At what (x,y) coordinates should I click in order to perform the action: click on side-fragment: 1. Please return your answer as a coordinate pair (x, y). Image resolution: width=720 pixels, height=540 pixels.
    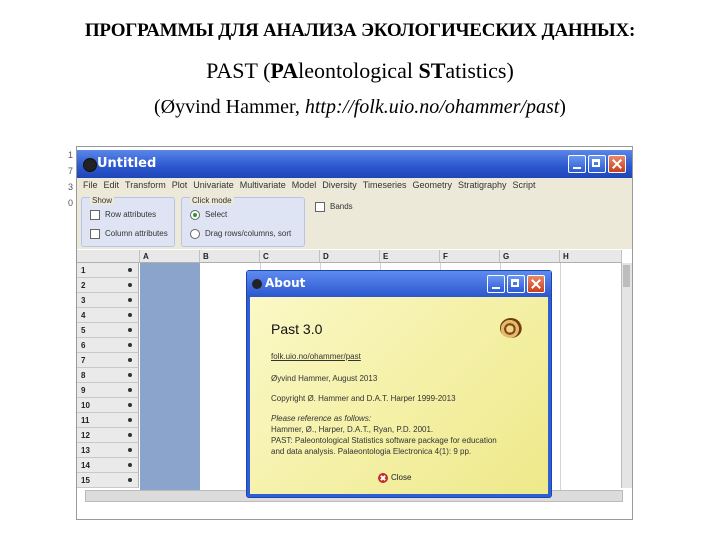
    Looking at the image, I should click on (71, 155).